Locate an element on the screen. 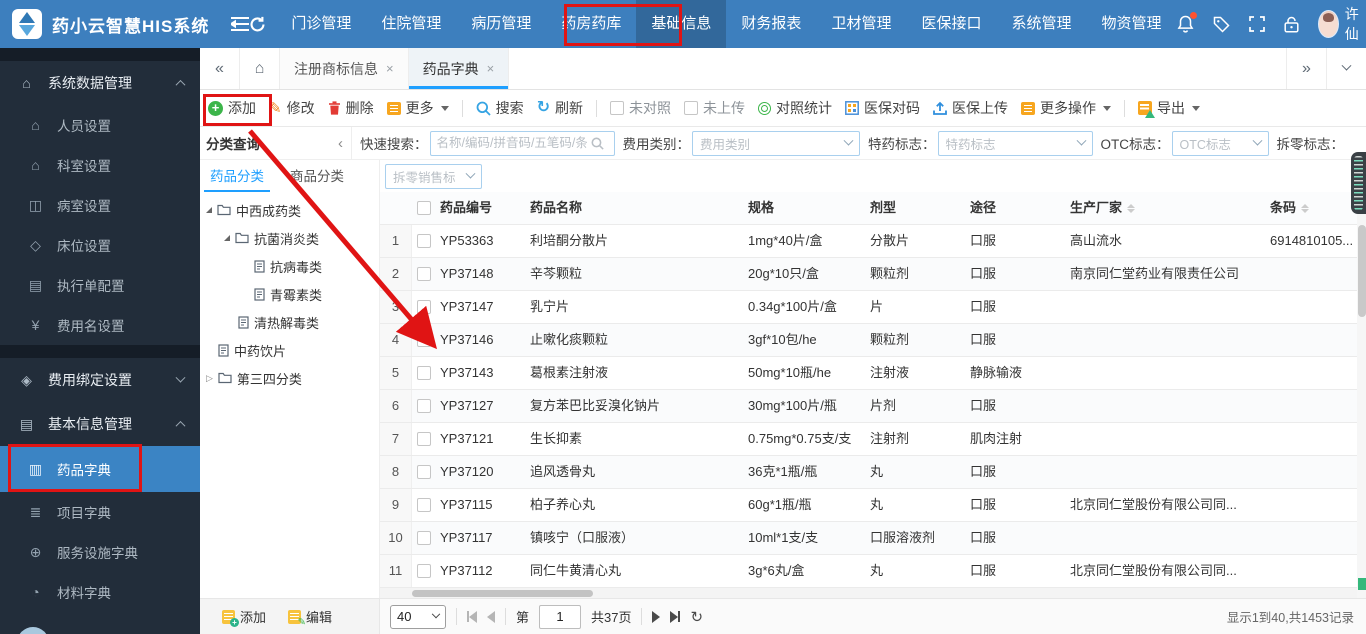 The image size is (1366, 634). sidebar-section-system-data: ⌂ 系统数据管理 is located at coordinates (100, 83).